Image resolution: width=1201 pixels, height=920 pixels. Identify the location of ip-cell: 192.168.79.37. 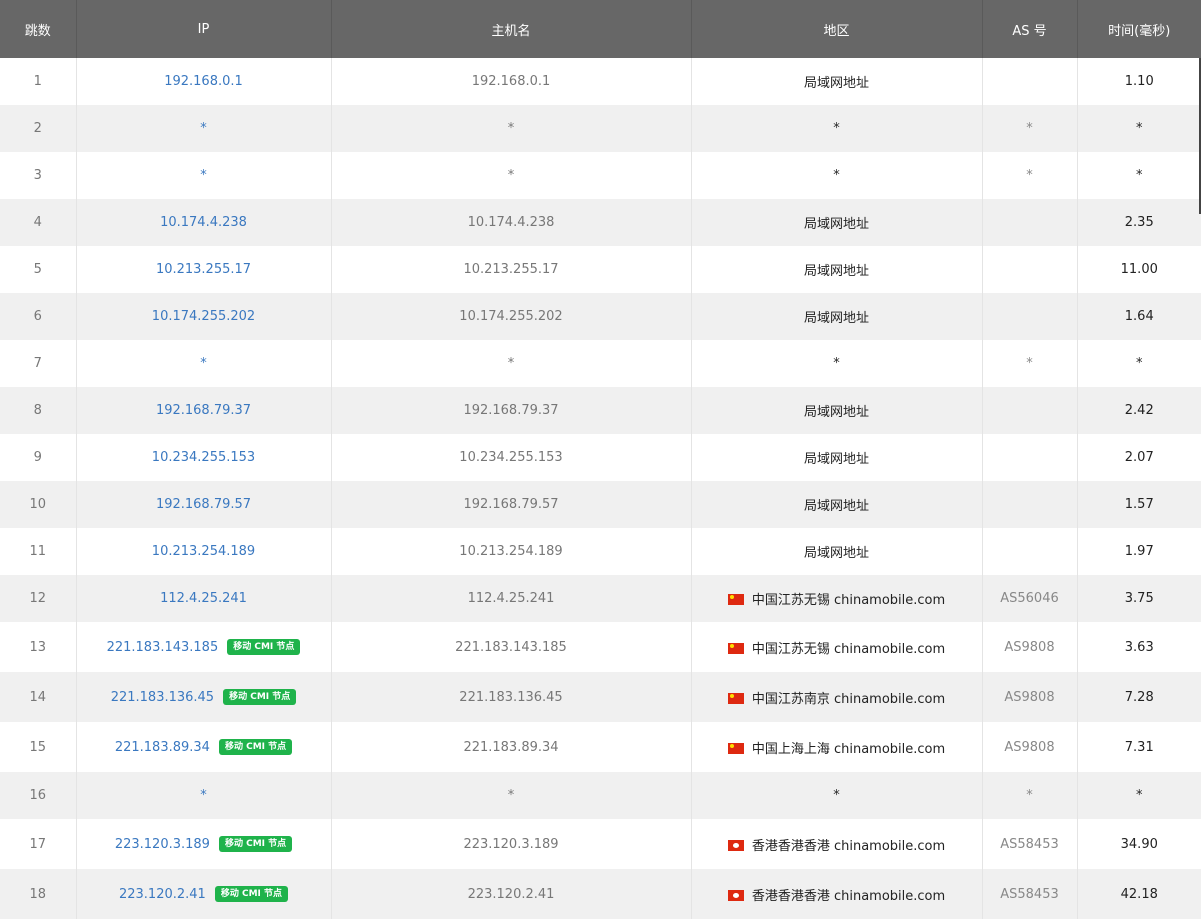
(204, 410).